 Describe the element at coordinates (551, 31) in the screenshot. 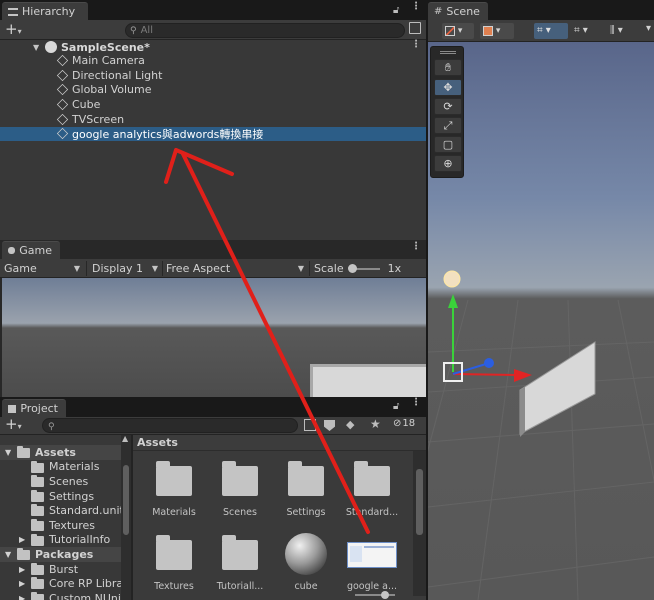

I see `grid-snap-toggle: ⌗ ▾` at that location.